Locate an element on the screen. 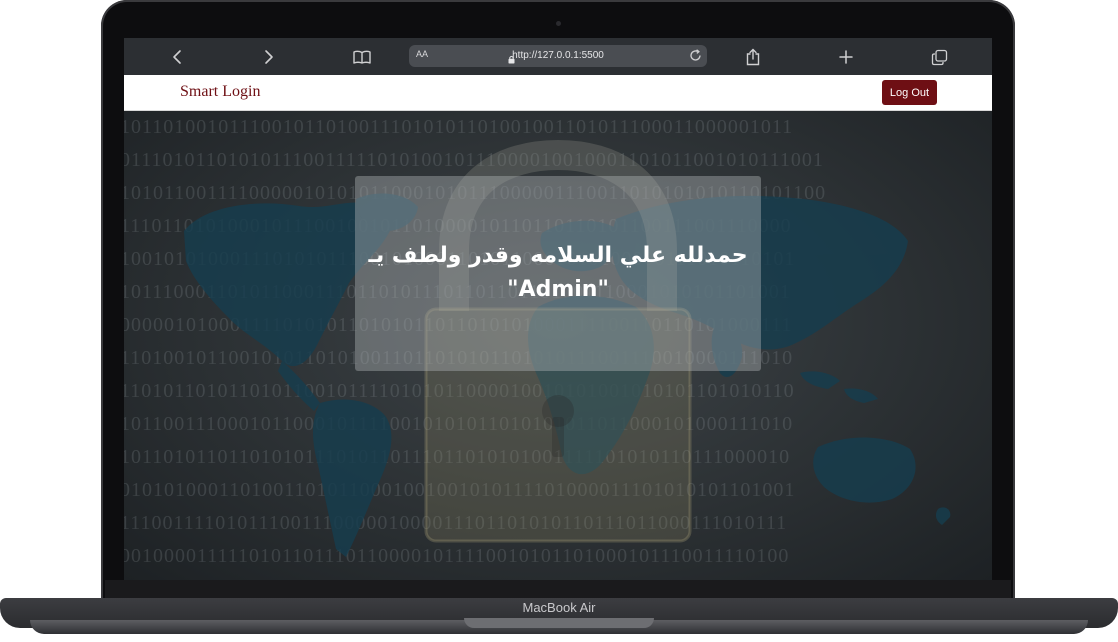 Image resolution: width=1118 pixels, height=642 pixels. welcome-message-username: "Admin" is located at coordinates (558, 289).